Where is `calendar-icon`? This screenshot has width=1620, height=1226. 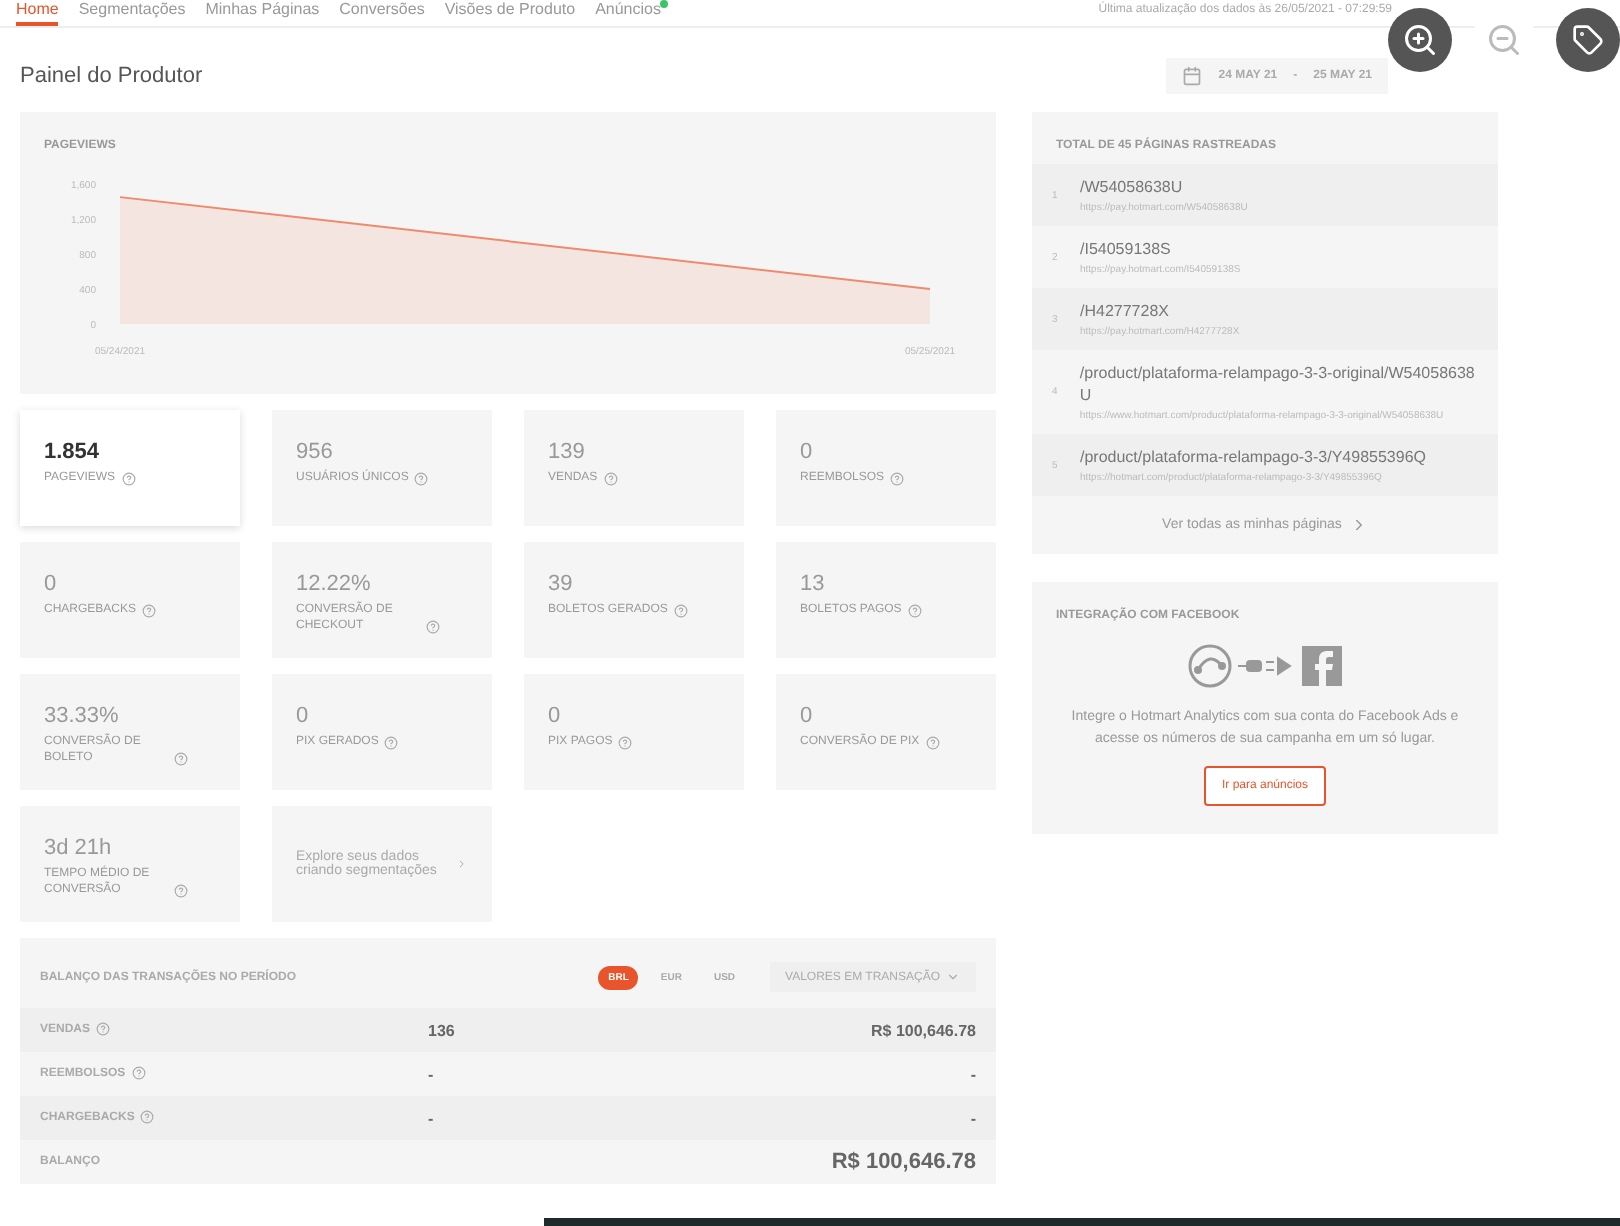 calendar-icon is located at coordinates (1192, 76).